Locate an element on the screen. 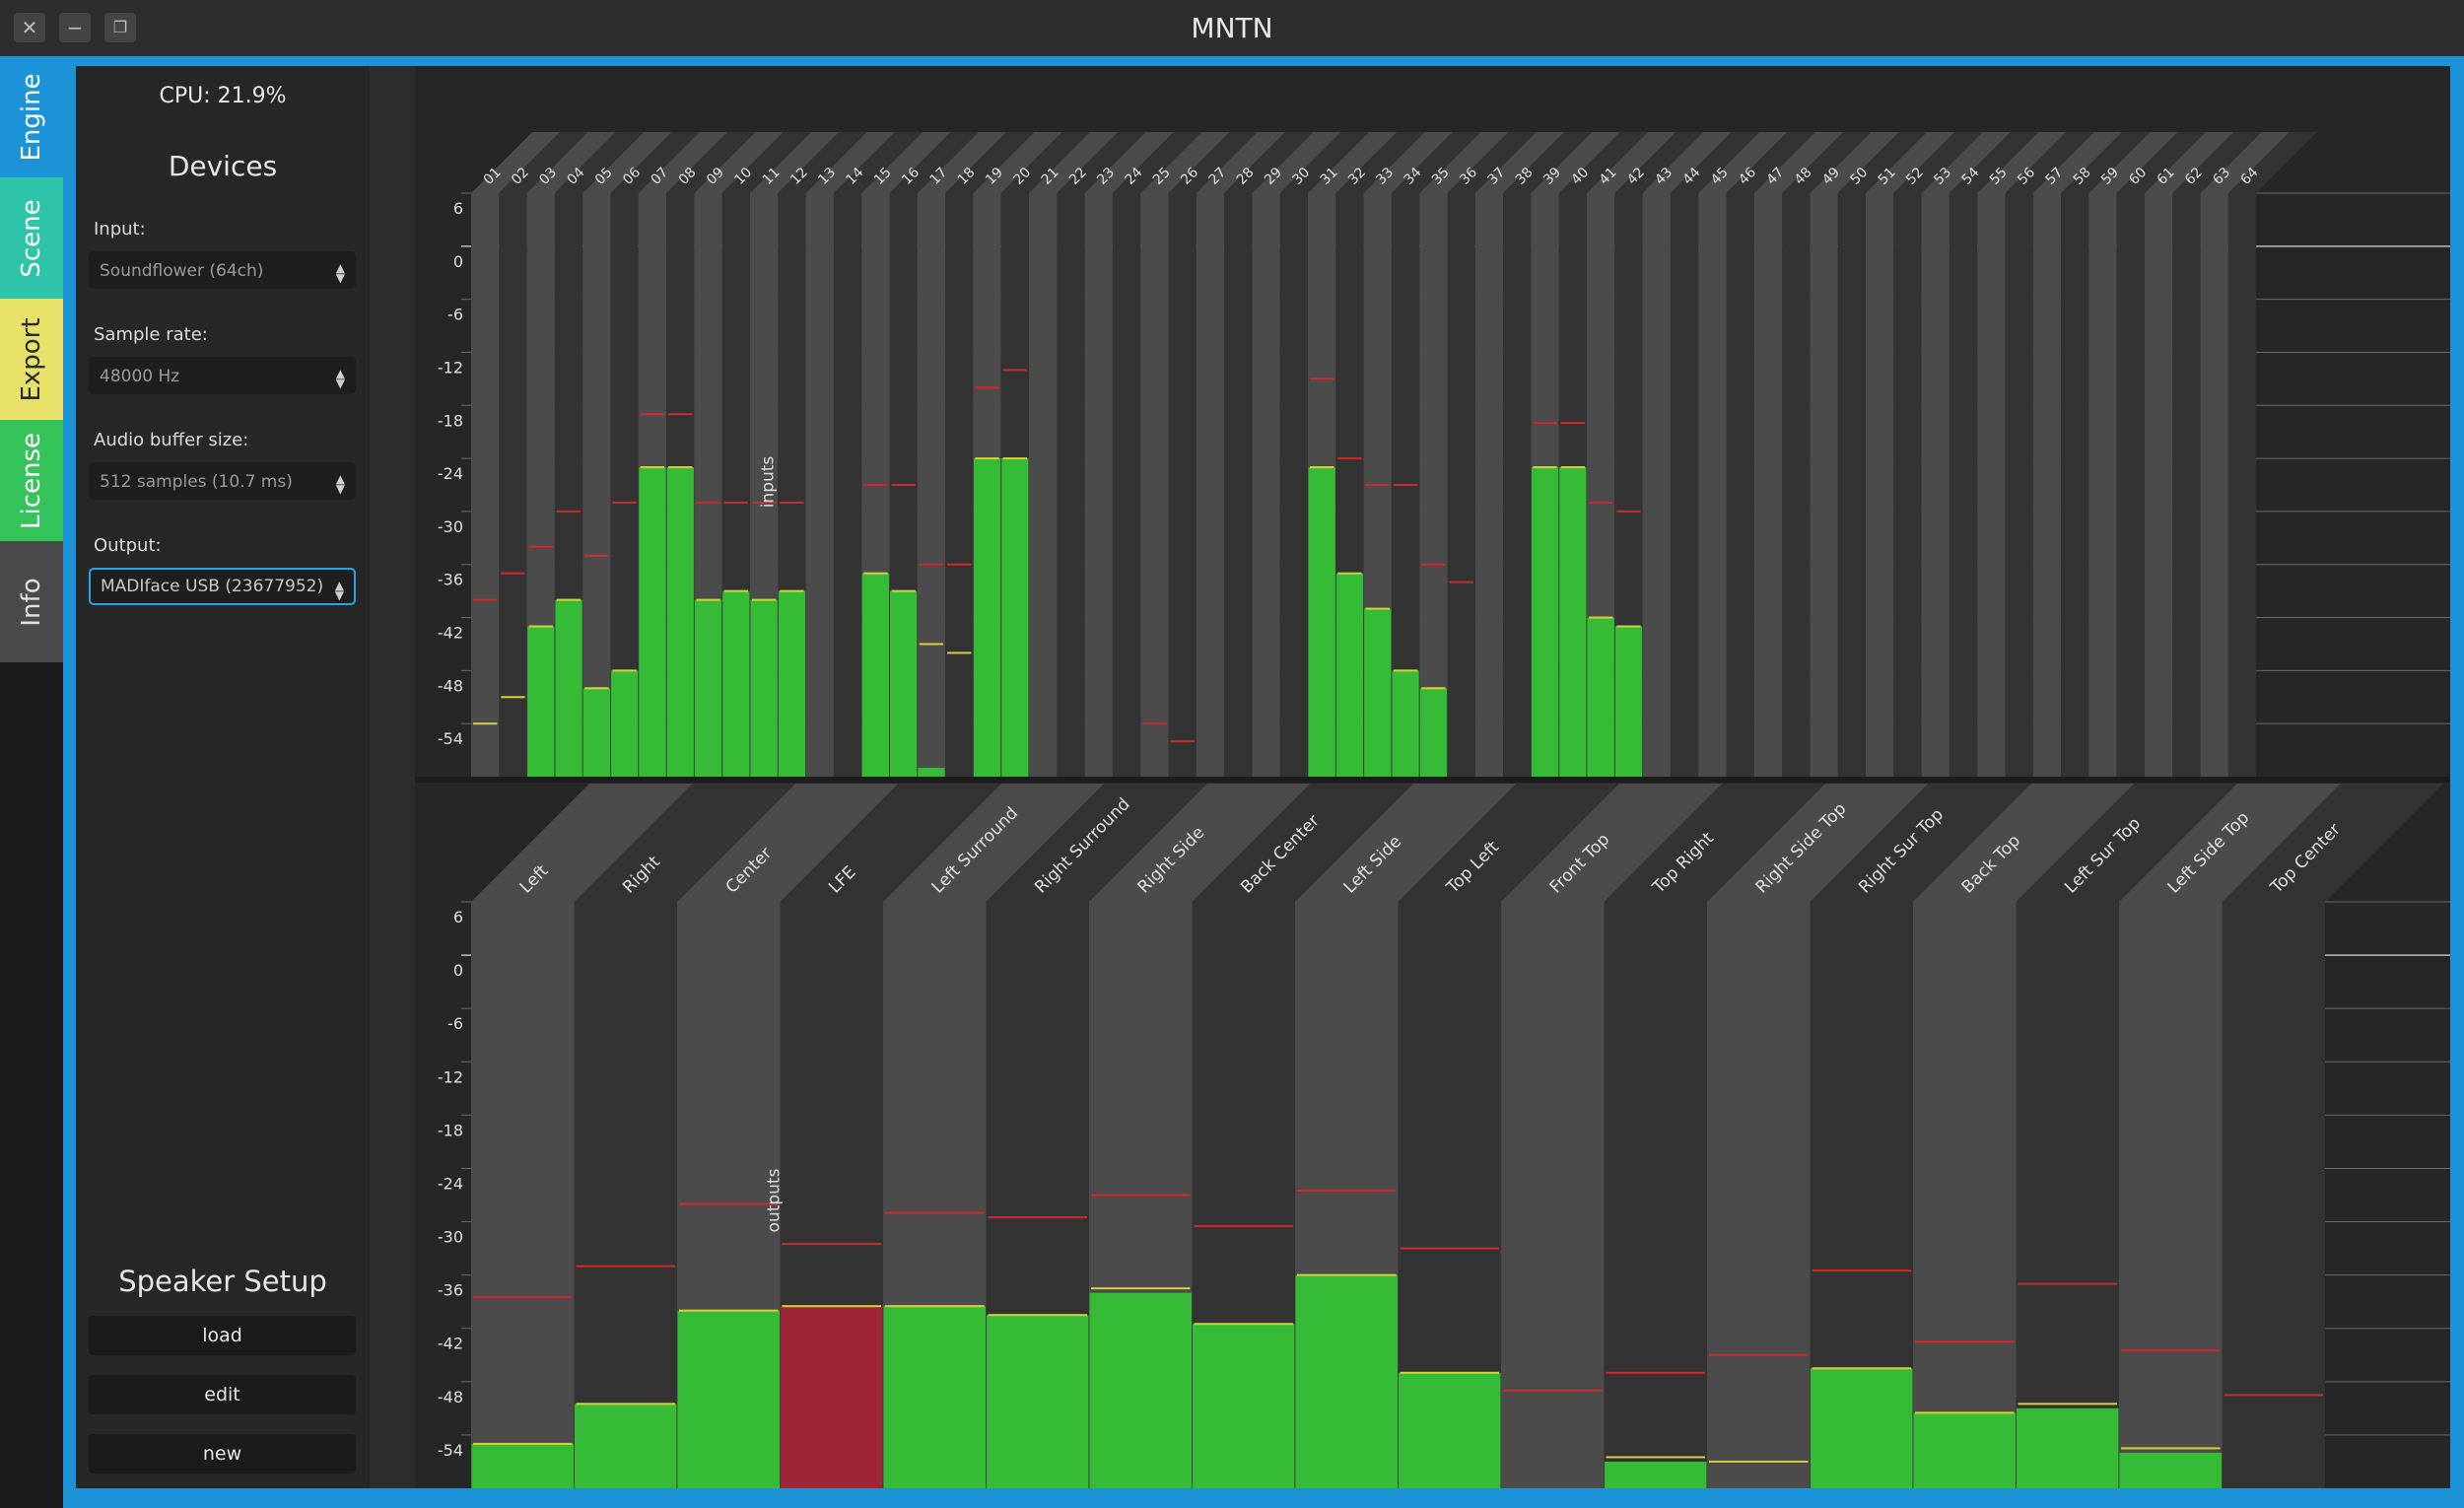  tab-export: Export is located at coordinates (31, 359).